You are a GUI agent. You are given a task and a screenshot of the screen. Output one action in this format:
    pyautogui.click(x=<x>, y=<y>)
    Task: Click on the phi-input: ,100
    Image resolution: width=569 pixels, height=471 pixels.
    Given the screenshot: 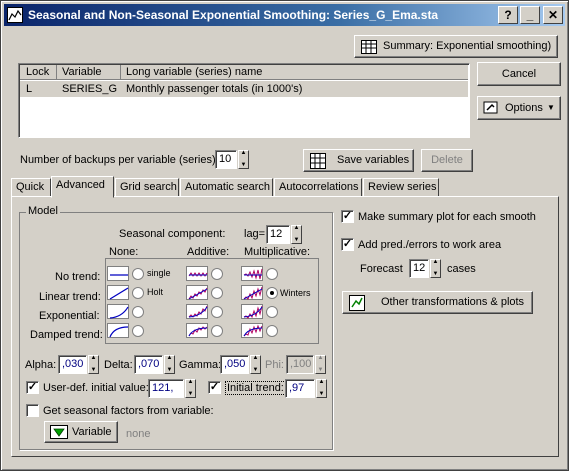 What is the action you would take?
    pyautogui.click(x=300, y=364)
    